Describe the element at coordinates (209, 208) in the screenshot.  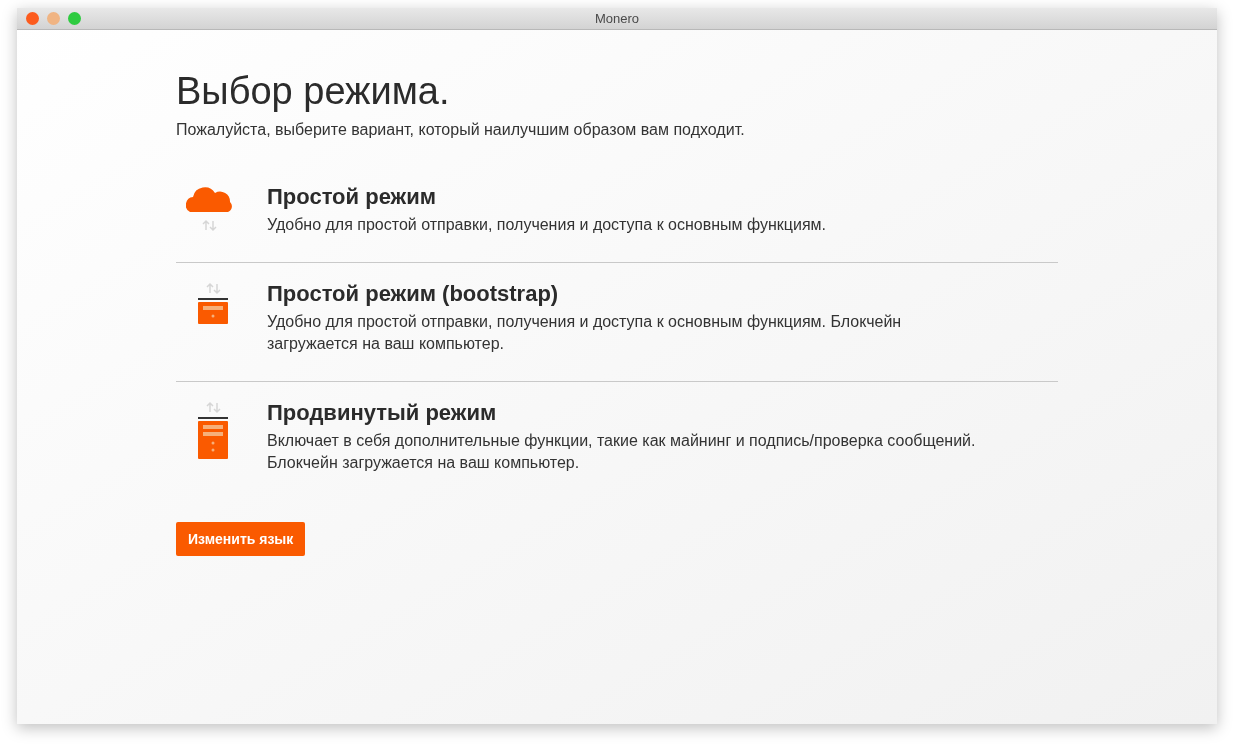
I see `cloud-icon` at that location.